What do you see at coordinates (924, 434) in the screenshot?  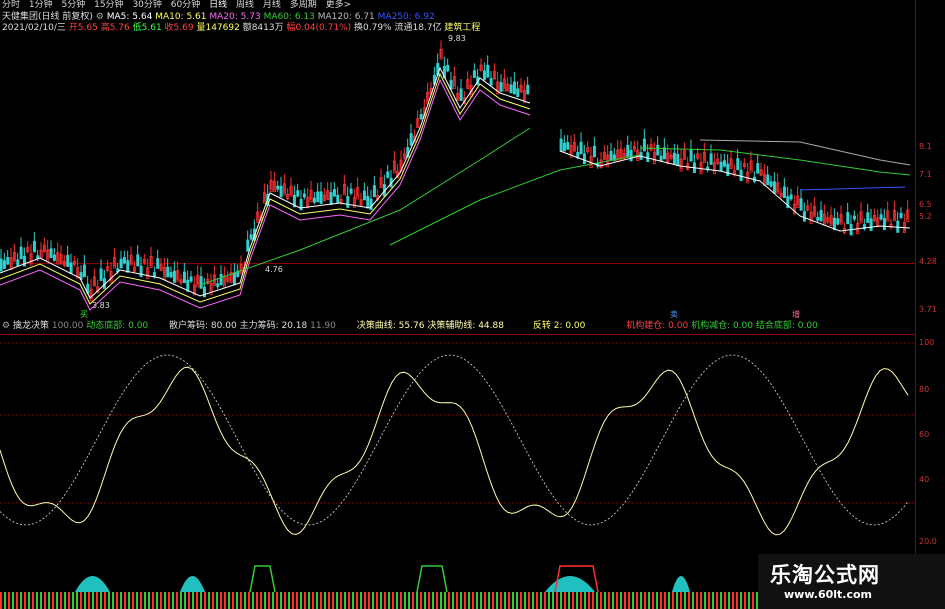 I see `y-label: 60` at bounding box center [924, 434].